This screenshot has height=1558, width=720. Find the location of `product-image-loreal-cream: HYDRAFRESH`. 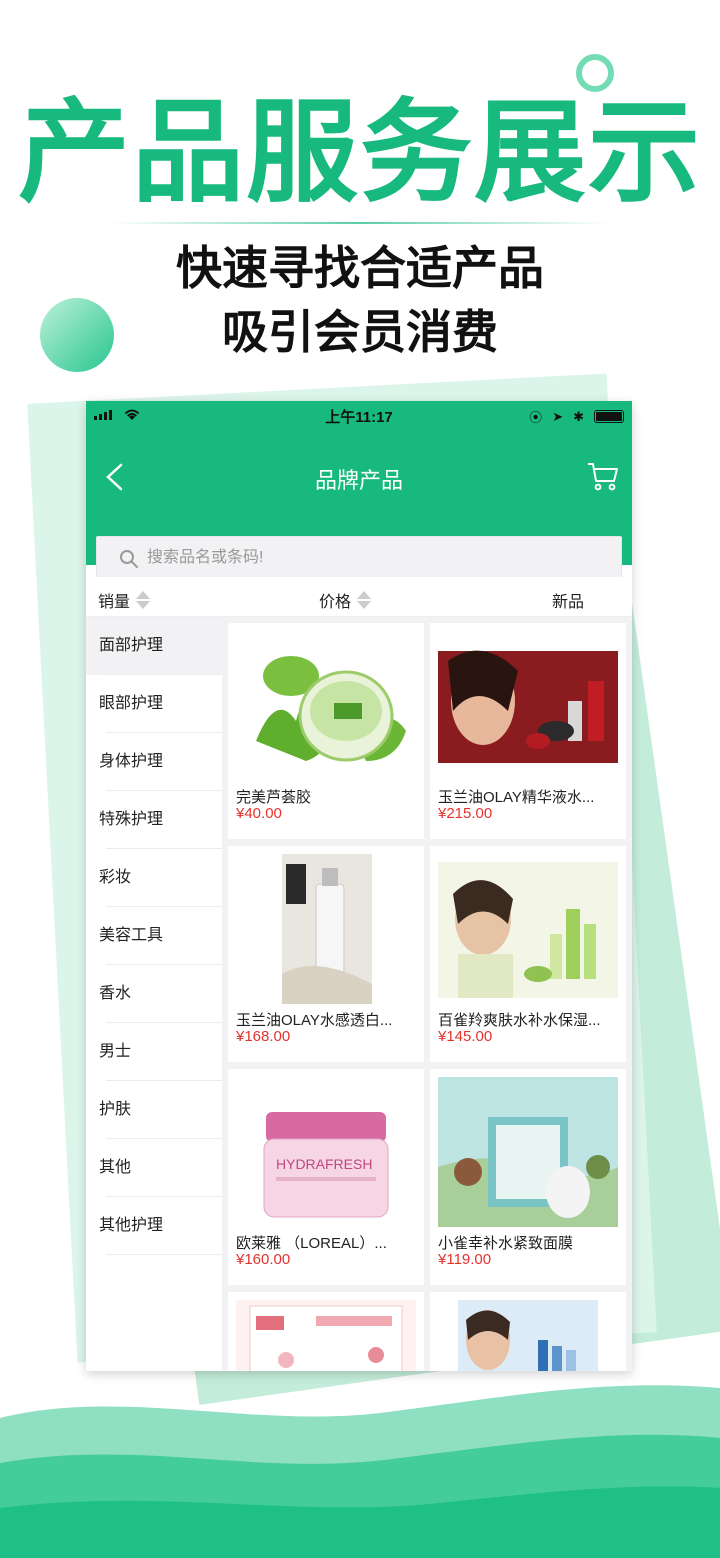

product-image-loreal-cream: HYDRAFRESH is located at coordinates (326, 1152).